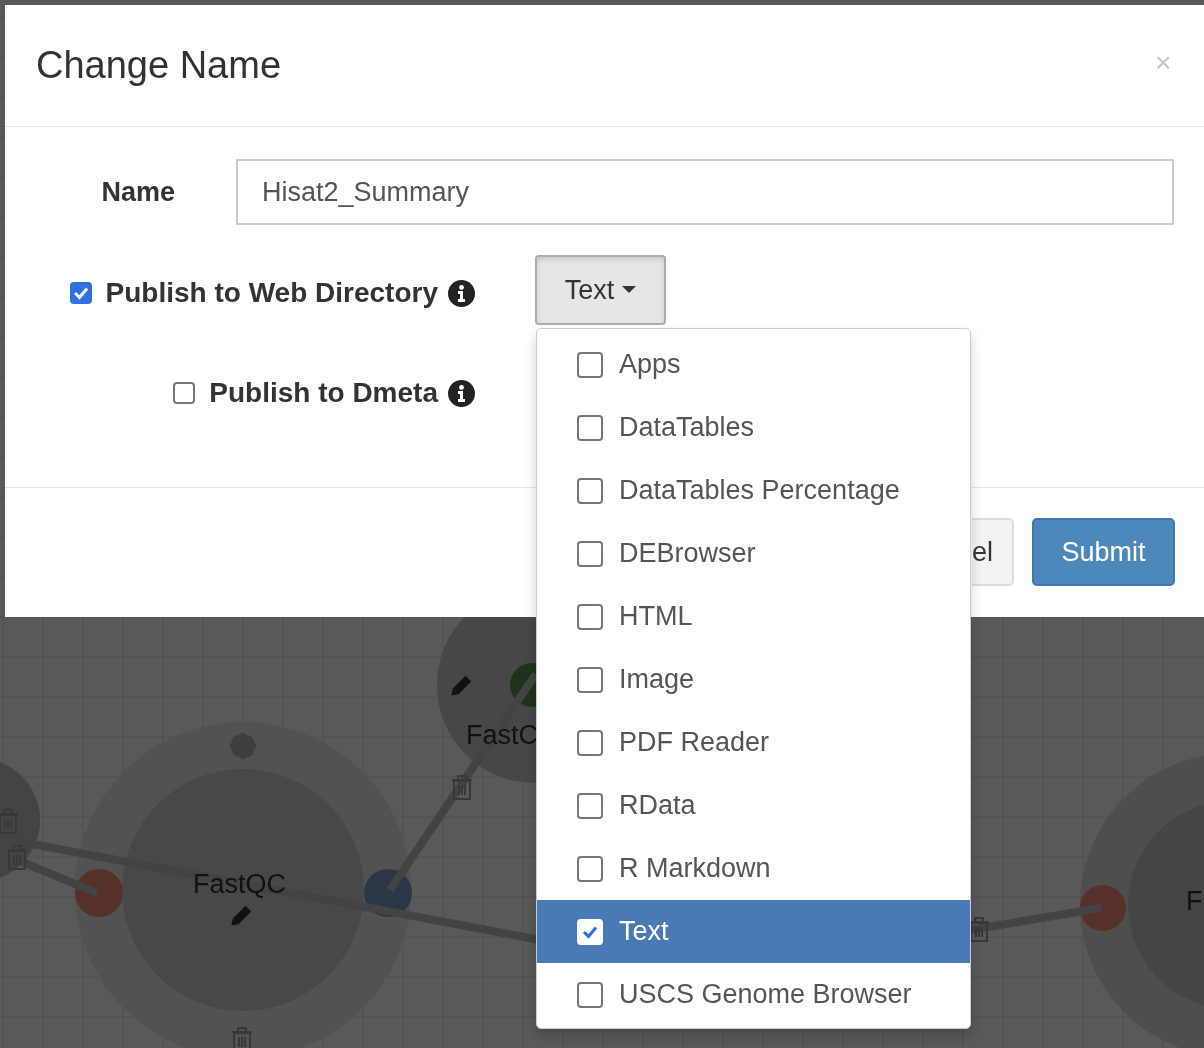 Image resolution: width=1204 pixels, height=1048 pixels. I want to click on node-label: FastQC, so click(239, 884).